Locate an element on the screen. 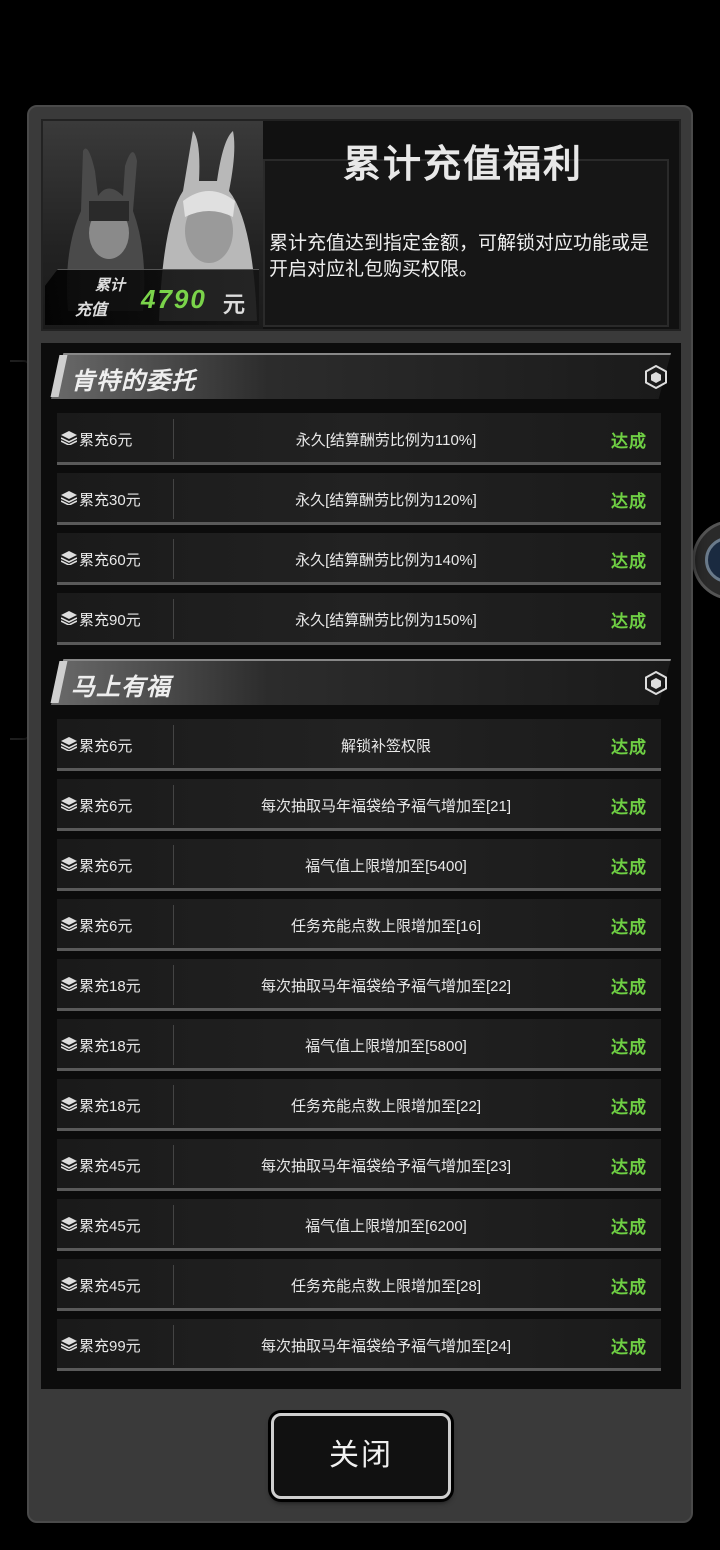 The width and height of the screenshot is (720, 1550). reward-row: 累充18元 每次抽取马年福袋给予福气增加至[22] 达成 is located at coordinates (361, 985).